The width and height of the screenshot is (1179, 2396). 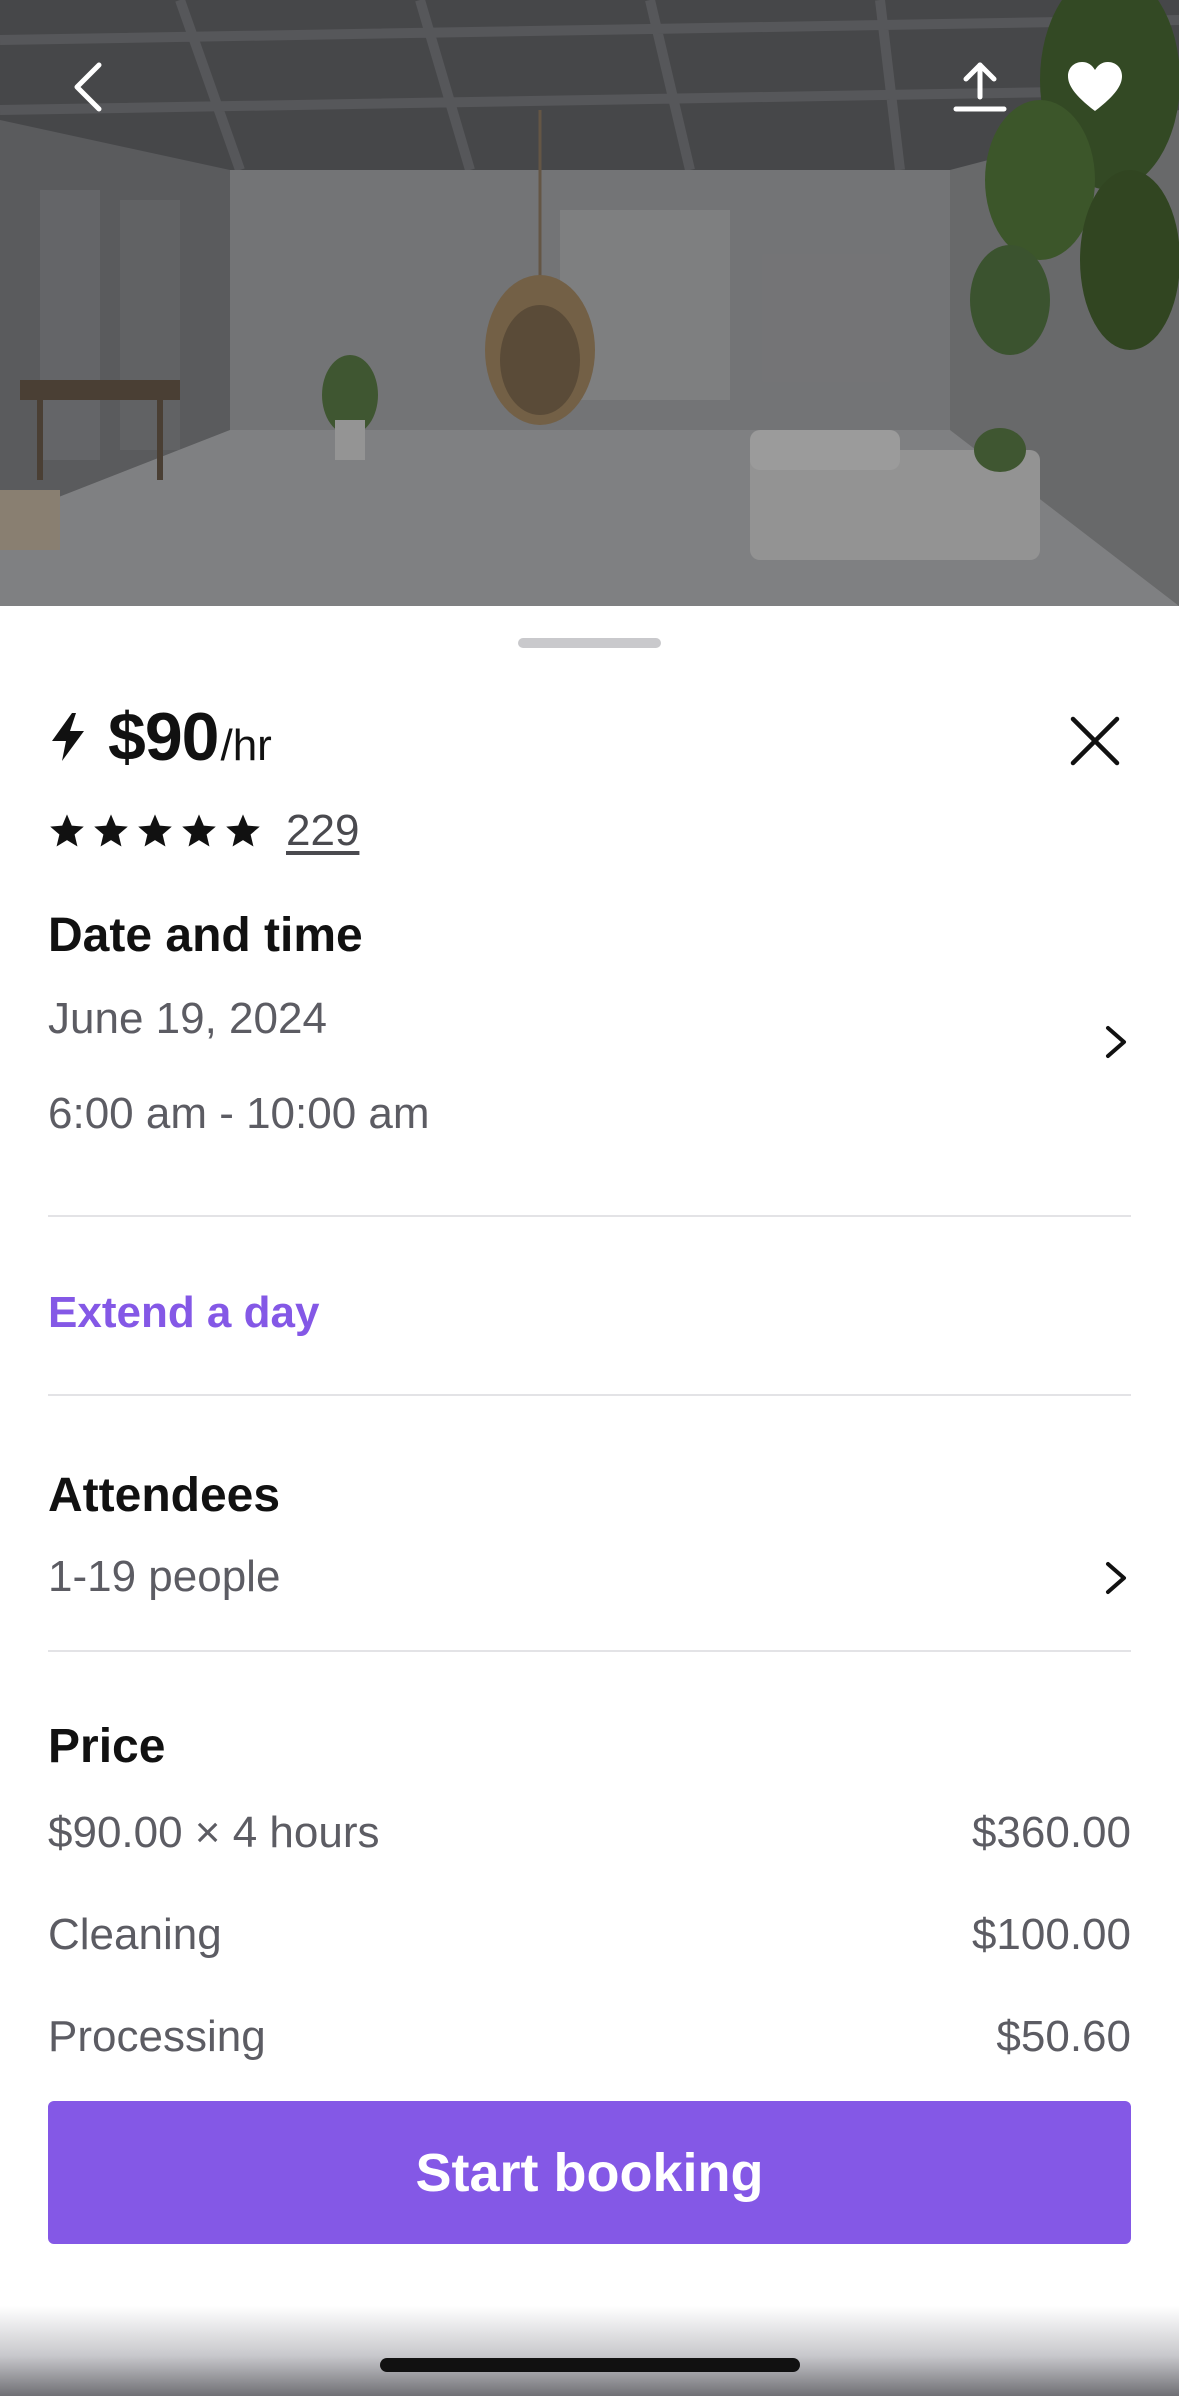 What do you see at coordinates (107, 1746) in the screenshot?
I see `price-title: Price` at bounding box center [107, 1746].